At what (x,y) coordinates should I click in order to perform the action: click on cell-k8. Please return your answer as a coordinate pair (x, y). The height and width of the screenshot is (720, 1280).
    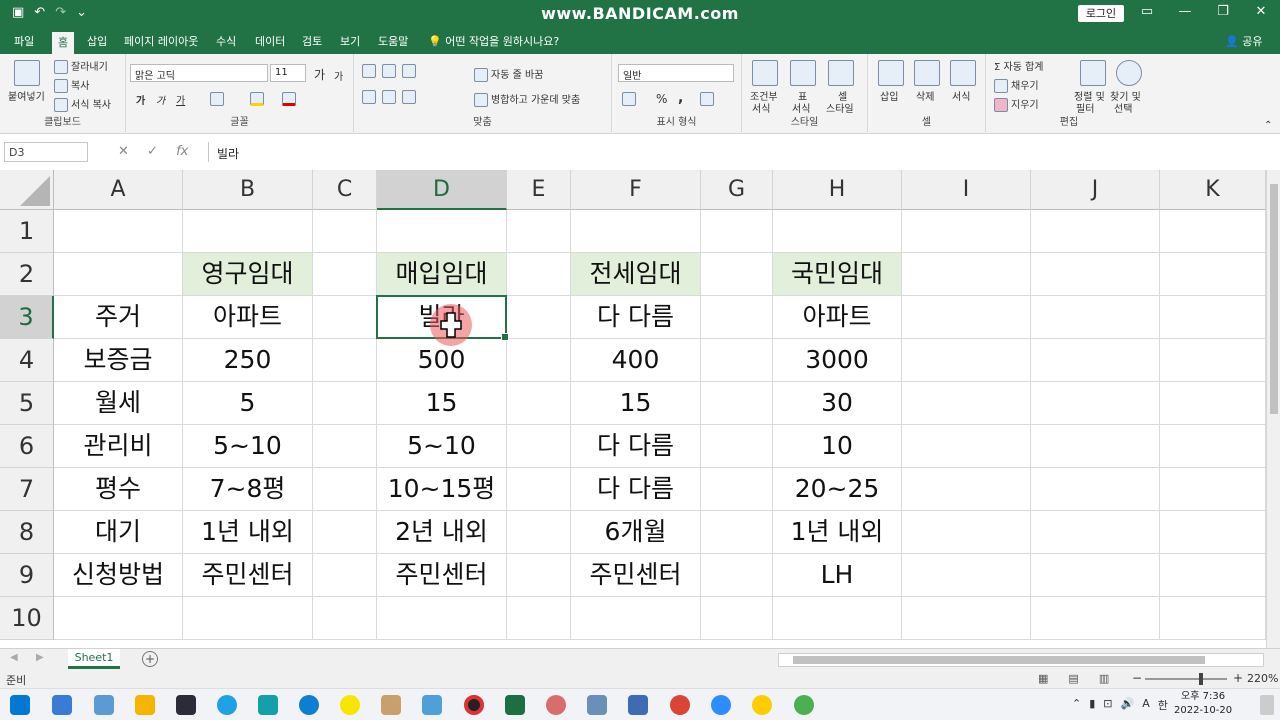
    Looking at the image, I should click on (1213, 532).